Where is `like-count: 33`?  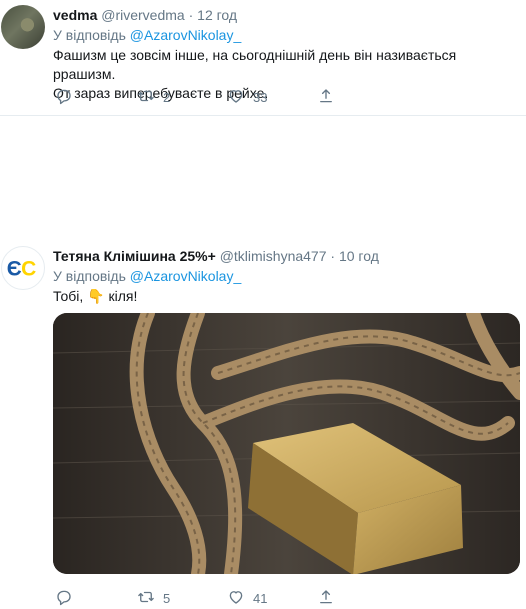
like-count: 33 is located at coordinates (260, 97).